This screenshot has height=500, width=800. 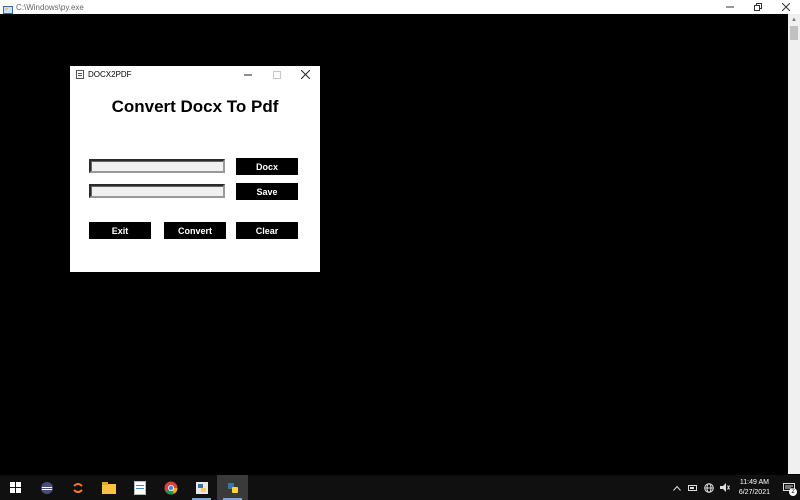 What do you see at coordinates (108, 487) in the screenshot?
I see `file-explorer-icon` at bounding box center [108, 487].